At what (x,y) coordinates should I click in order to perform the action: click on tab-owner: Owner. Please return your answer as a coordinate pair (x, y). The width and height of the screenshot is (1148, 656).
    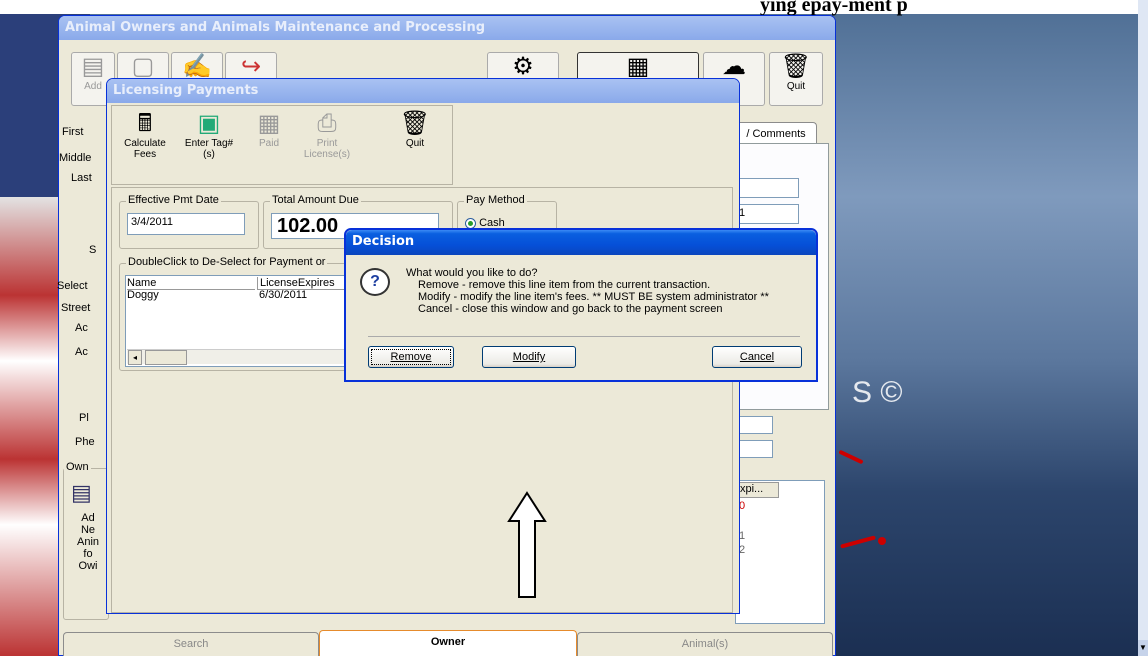
    Looking at the image, I should click on (448, 643).